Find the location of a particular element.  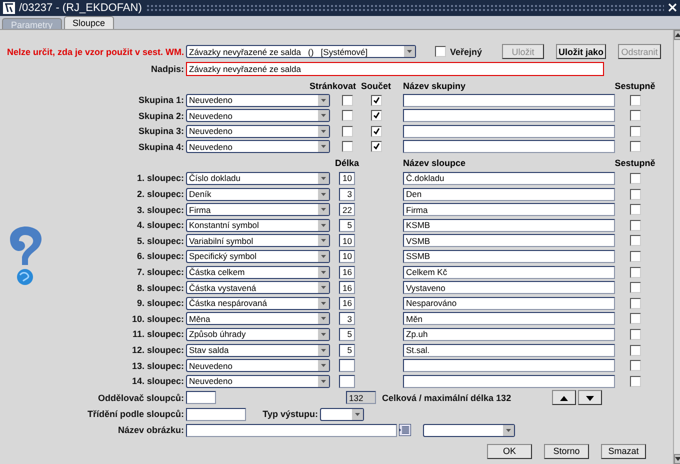

scroll-down-icon is located at coordinates (677, 459).